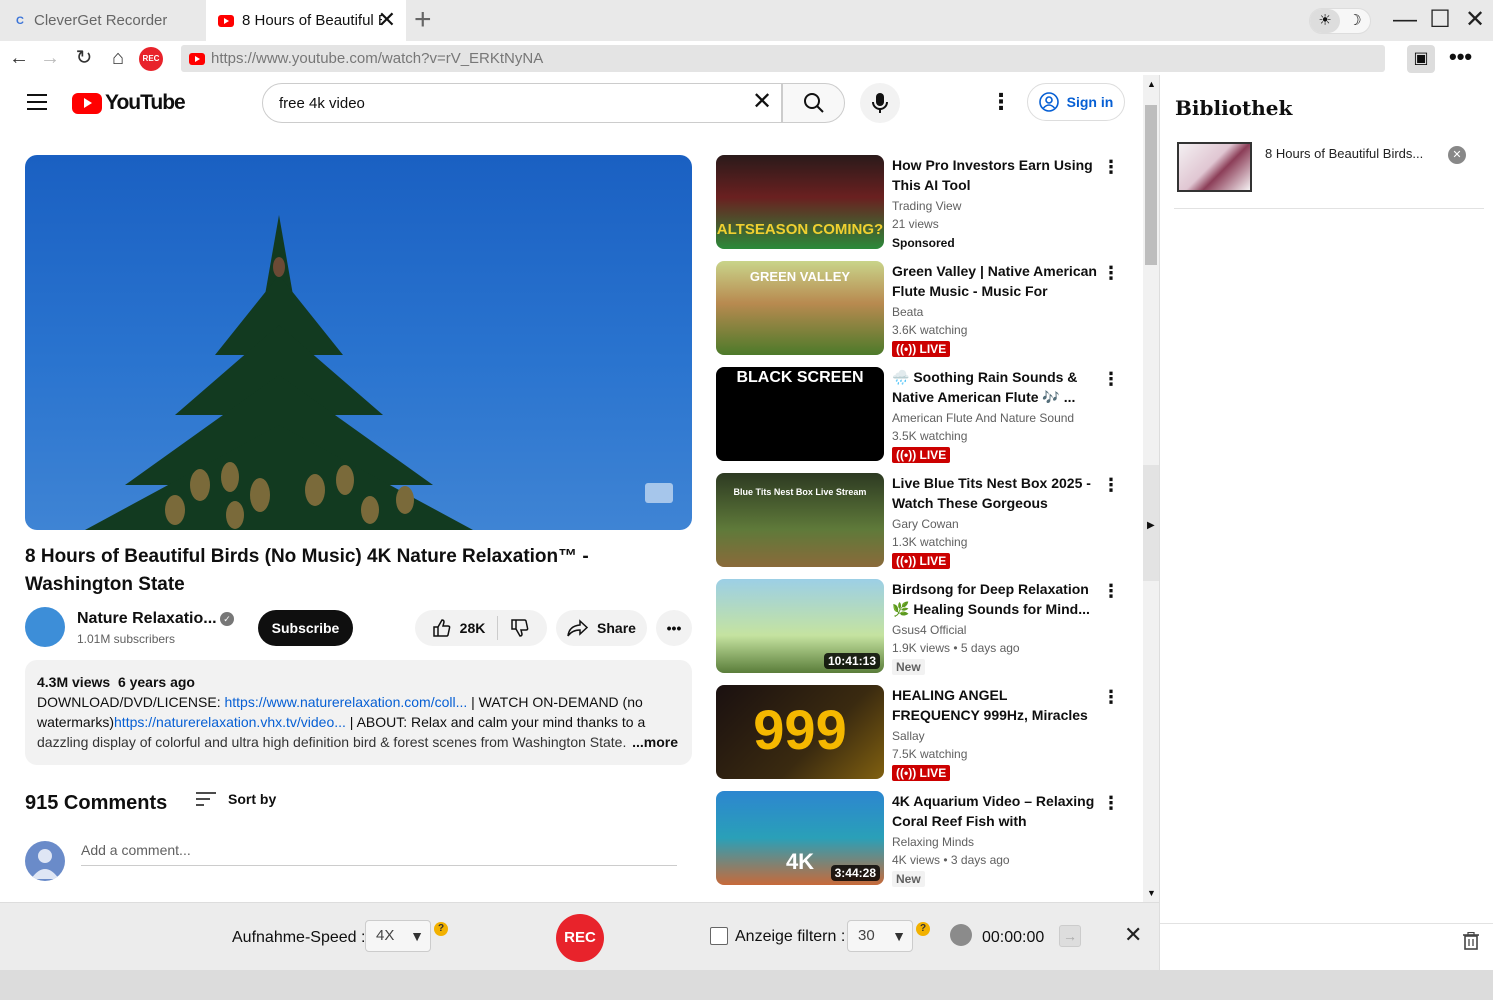  I want to click on panel-expand-icon: ▶, so click(1151, 525).